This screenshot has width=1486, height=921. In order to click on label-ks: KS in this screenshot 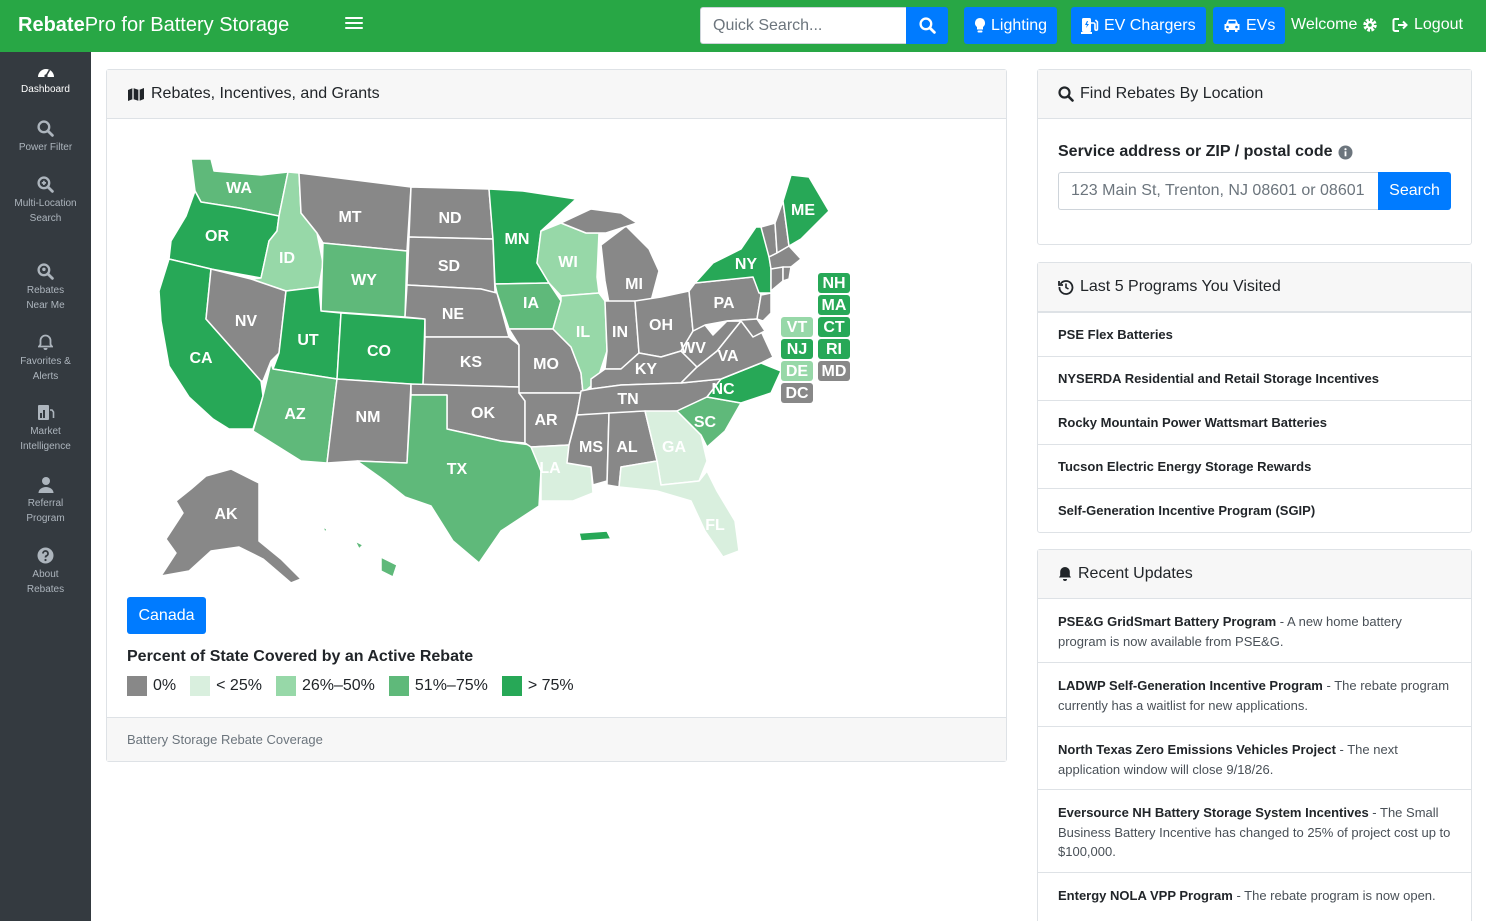, I will do `click(471, 362)`.